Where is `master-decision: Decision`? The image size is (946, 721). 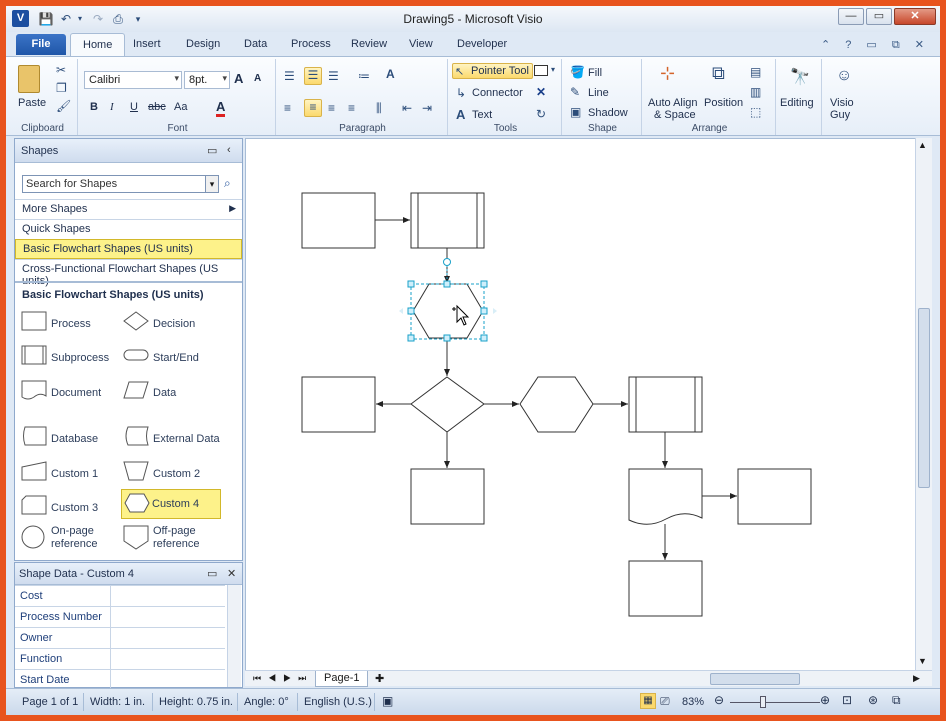
master-decision: Decision is located at coordinates (173, 324).